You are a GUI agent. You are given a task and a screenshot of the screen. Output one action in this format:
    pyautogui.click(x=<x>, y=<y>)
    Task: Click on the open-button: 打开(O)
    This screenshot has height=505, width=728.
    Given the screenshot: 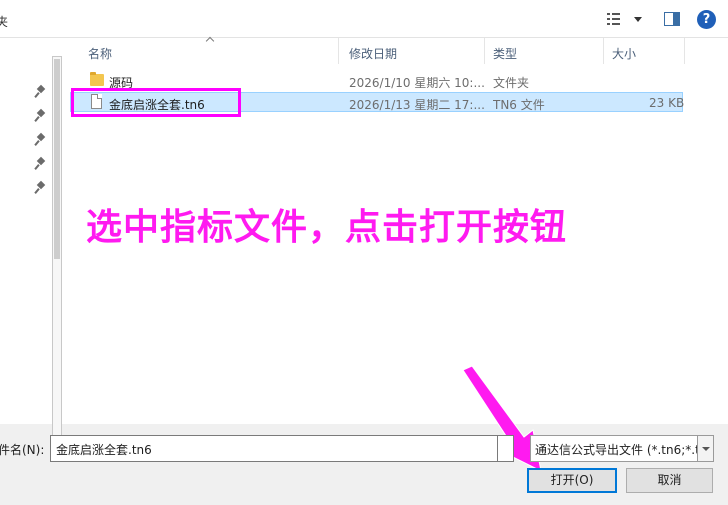 What is the action you would take?
    pyautogui.click(x=572, y=480)
    